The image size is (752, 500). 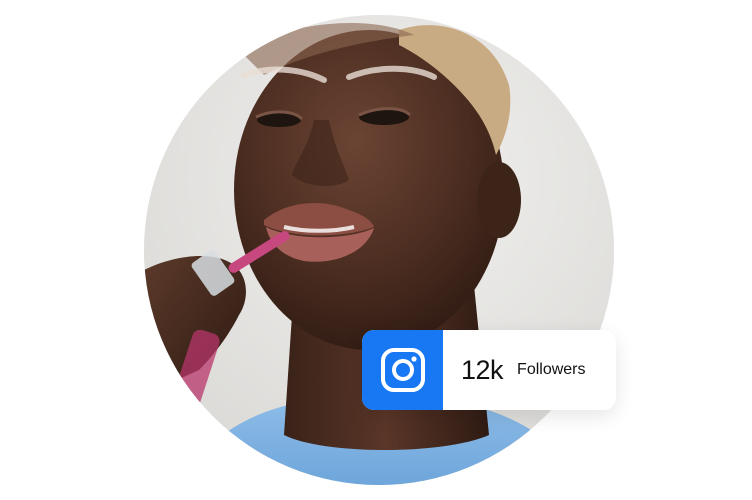 What do you see at coordinates (482, 369) in the screenshot?
I see `follower-count: 12k` at bounding box center [482, 369].